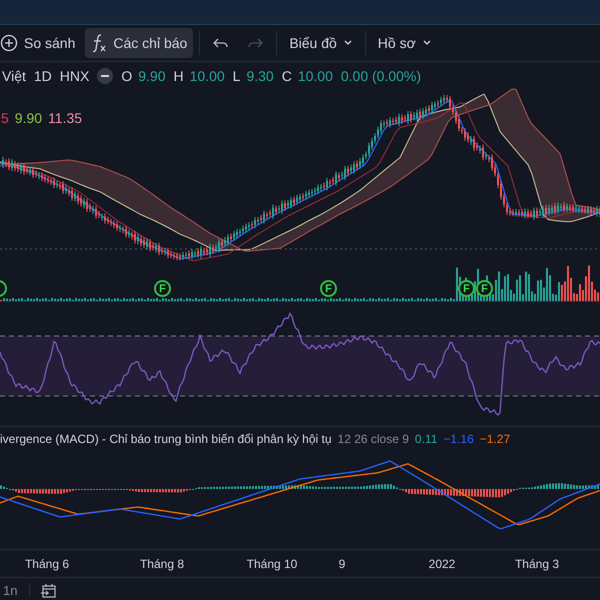 The image size is (600, 600). I want to click on time-axis-label: 2022, so click(442, 564).